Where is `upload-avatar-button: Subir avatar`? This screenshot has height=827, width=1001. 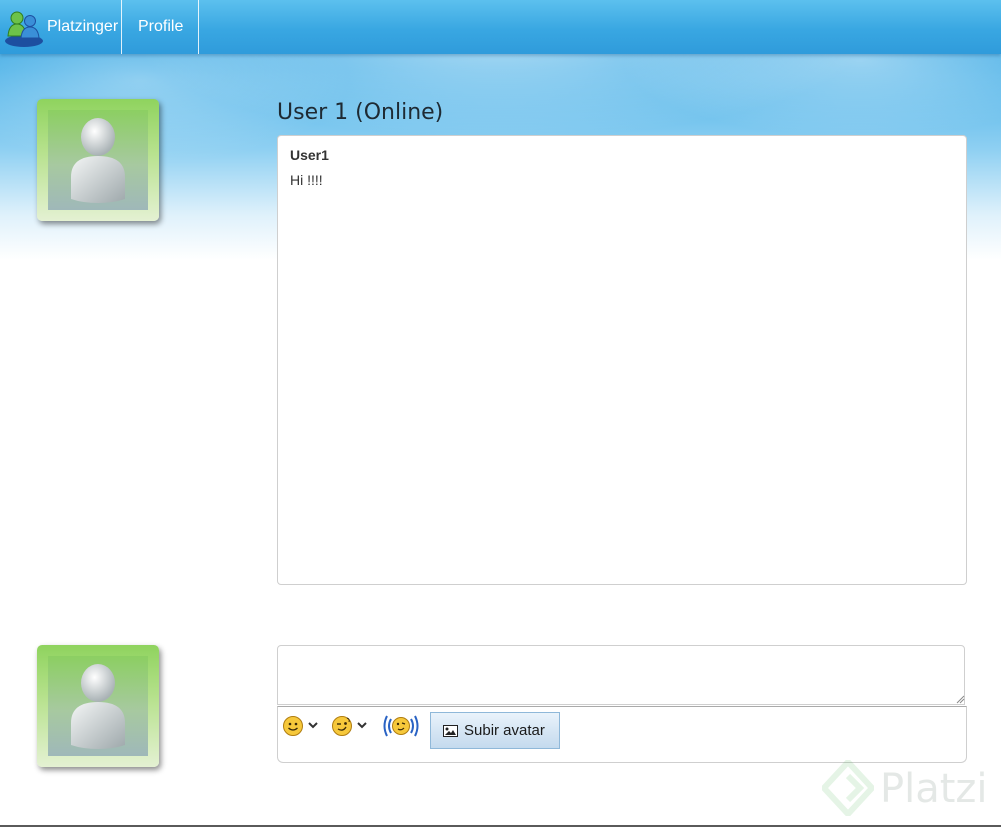
upload-avatar-button: Subir avatar is located at coordinates (495, 730).